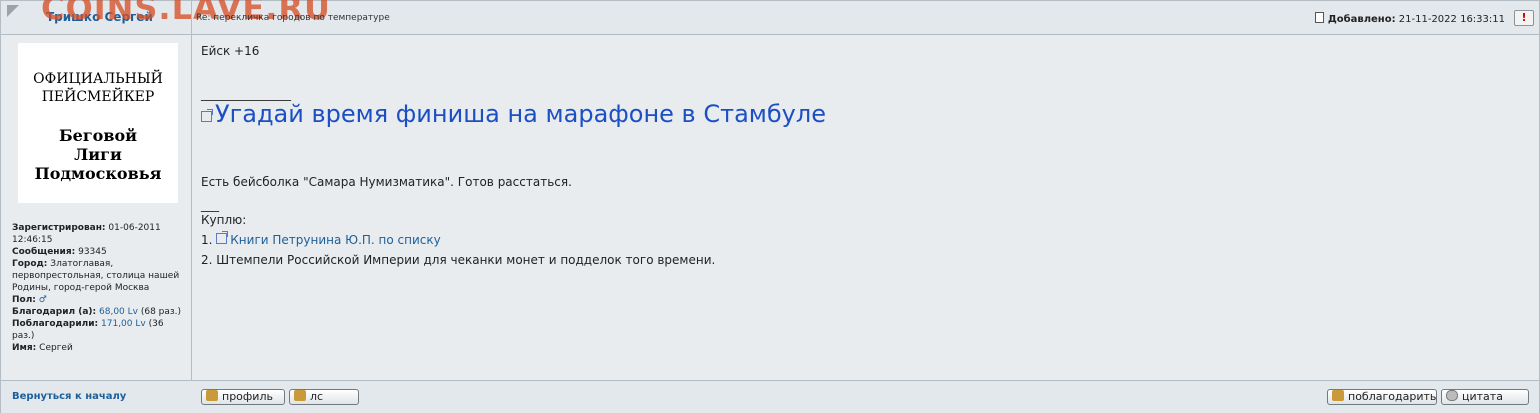 This screenshot has width=1540, height=413. I want to click on quote-icon, so click(1452, 395).